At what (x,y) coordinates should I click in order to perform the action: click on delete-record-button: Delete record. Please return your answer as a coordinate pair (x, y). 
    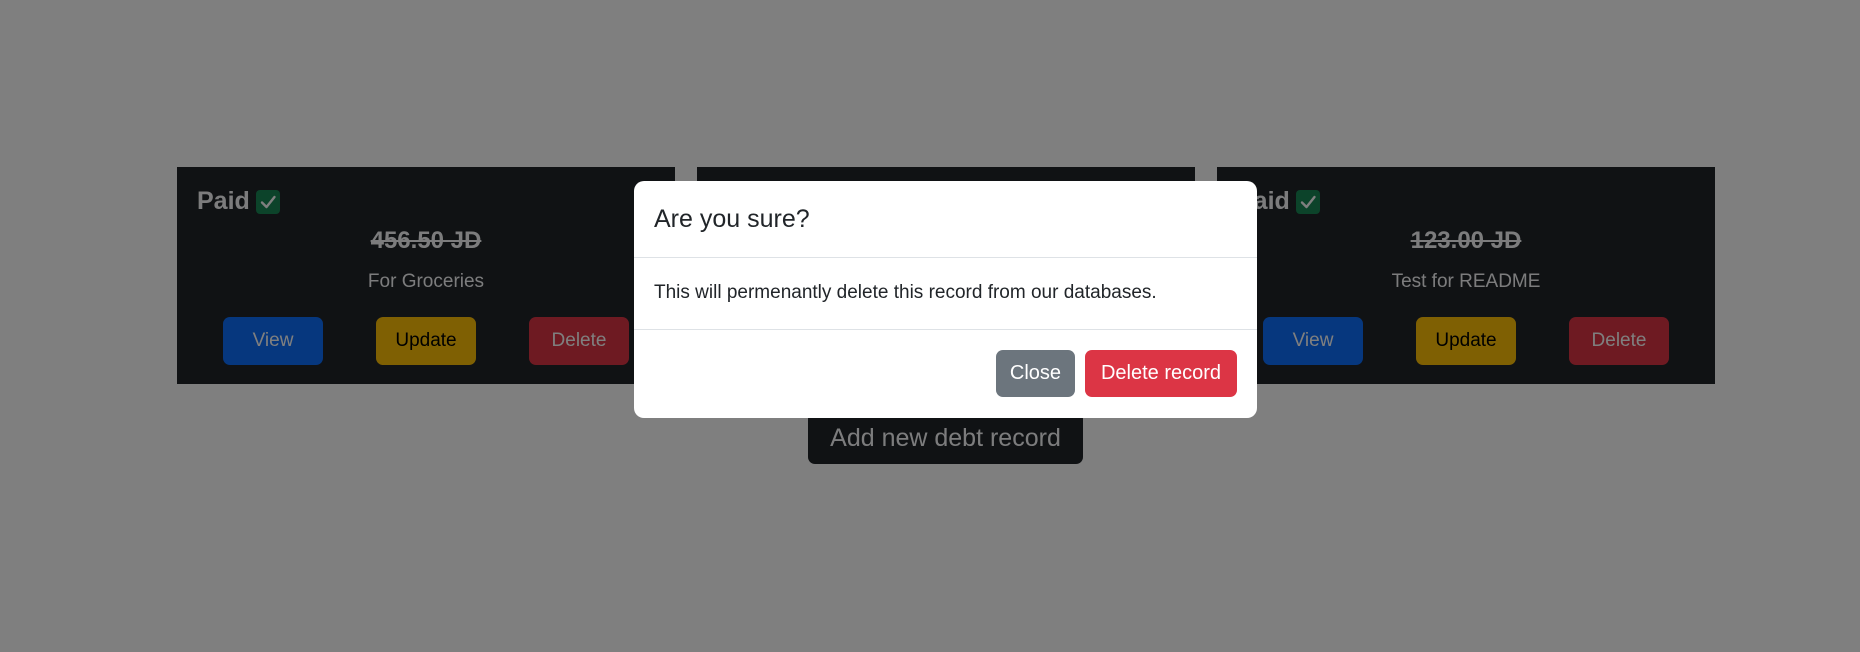
    Looking at the image, I should click on (1161, 373).